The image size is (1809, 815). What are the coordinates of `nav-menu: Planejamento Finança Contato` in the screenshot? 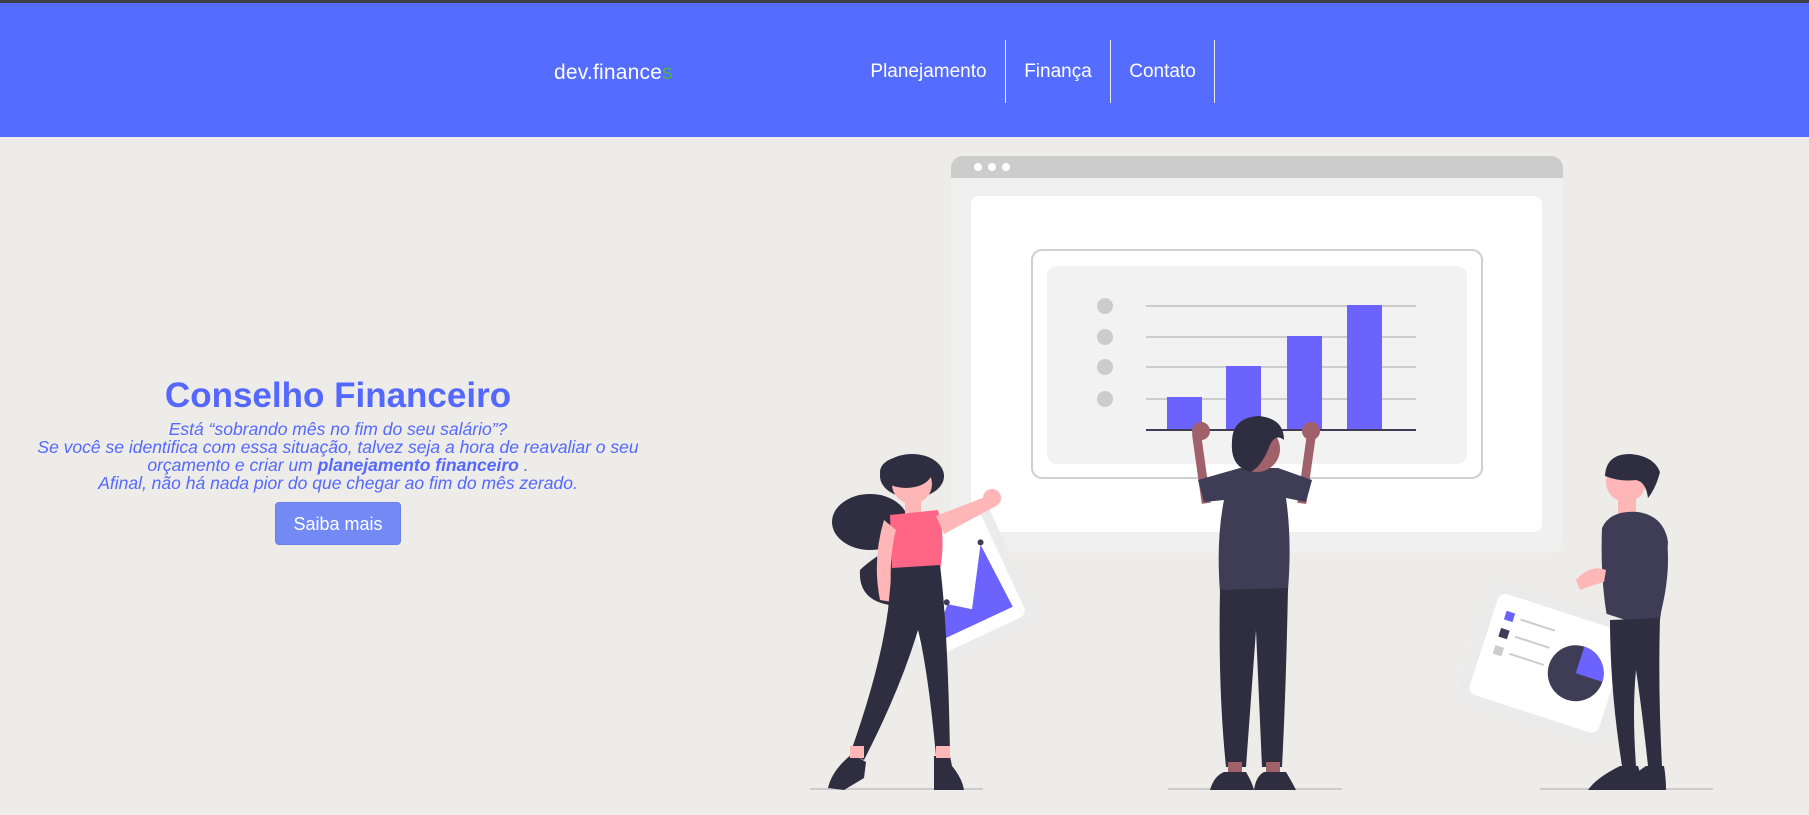 It's located at (1033, 71).